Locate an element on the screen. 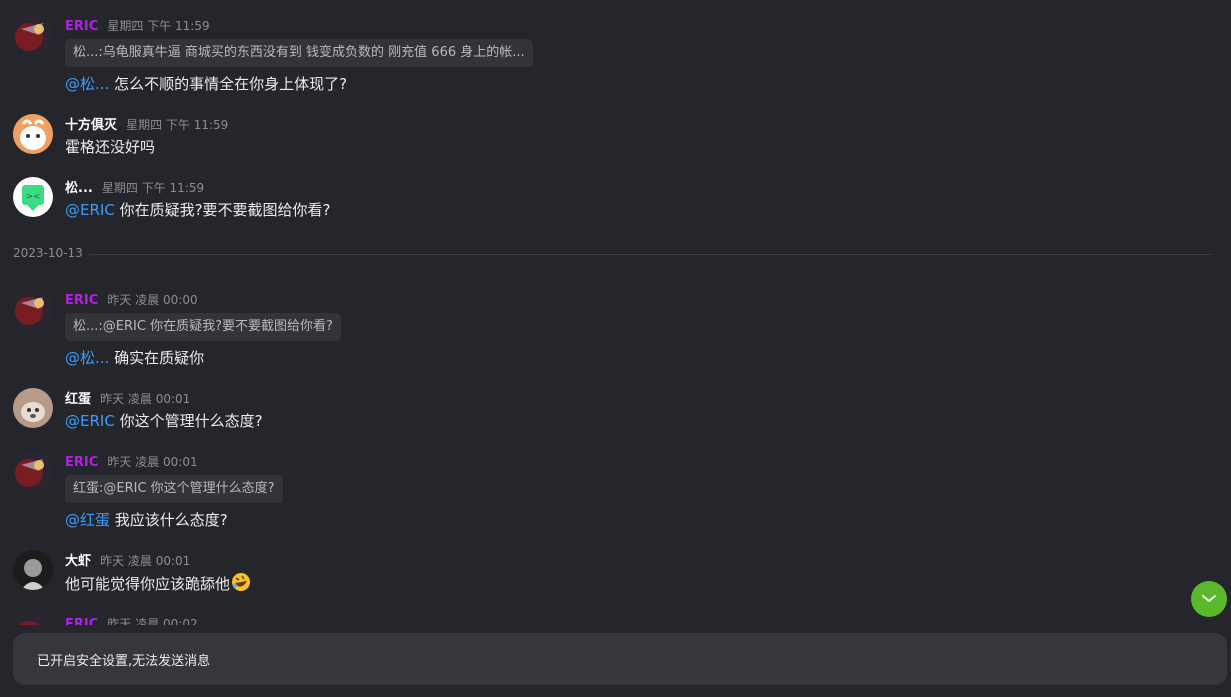  message-body: 你这个管理什么态度? is located at coordinates (191, 421).